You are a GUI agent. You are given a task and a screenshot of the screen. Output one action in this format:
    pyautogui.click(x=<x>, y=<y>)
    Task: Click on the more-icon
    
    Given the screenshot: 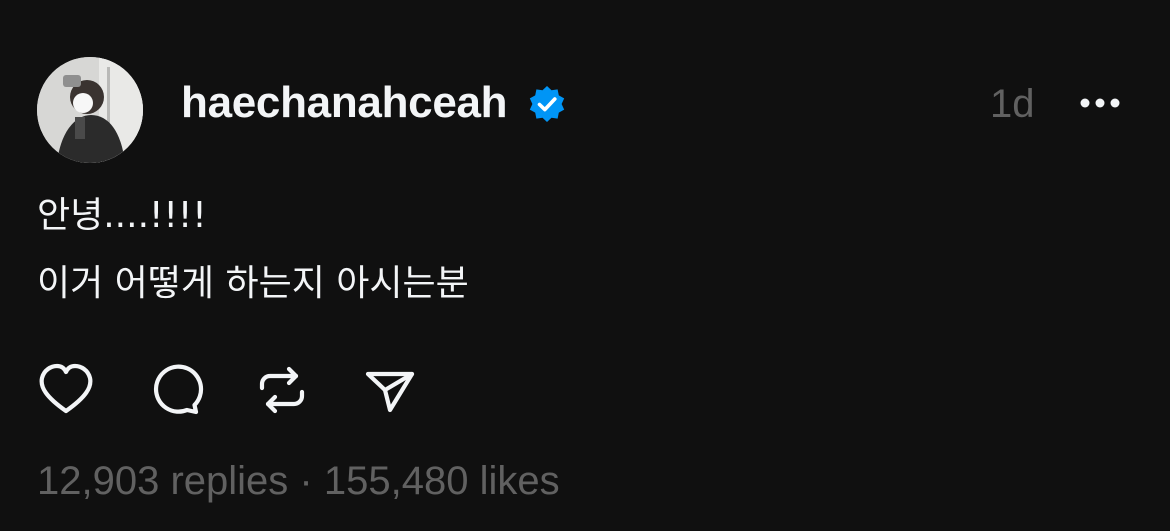 What is the action you would take?
    pyautogui.click(x=1100, y=103)
    